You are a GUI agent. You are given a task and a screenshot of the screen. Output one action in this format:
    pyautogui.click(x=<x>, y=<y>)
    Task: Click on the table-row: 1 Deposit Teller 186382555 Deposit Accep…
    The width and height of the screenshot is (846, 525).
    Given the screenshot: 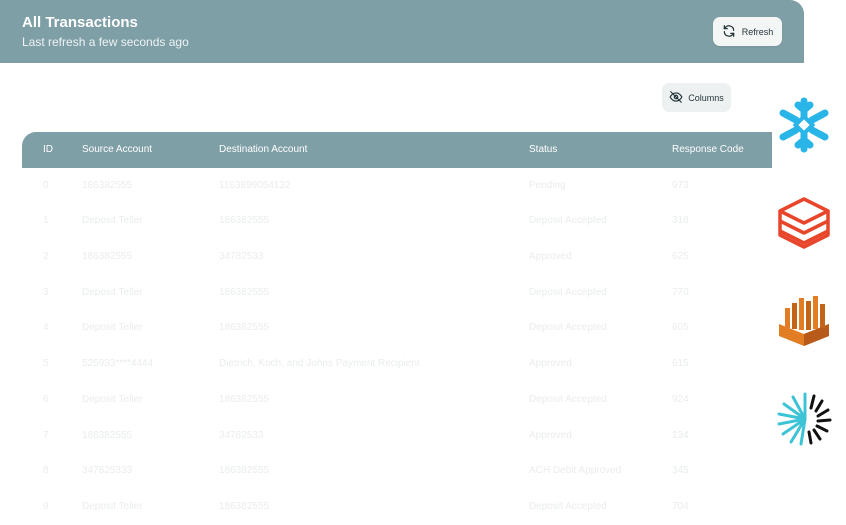 What is the action you would take?
    pyautogui.click(x=402, y=225)
    